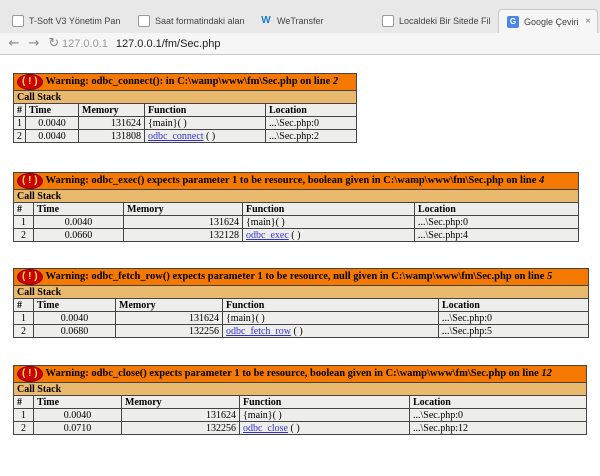 This screenshot has height=476, width=600. I want to click on function-link: odbc_fetch_row, so click(258, 331).